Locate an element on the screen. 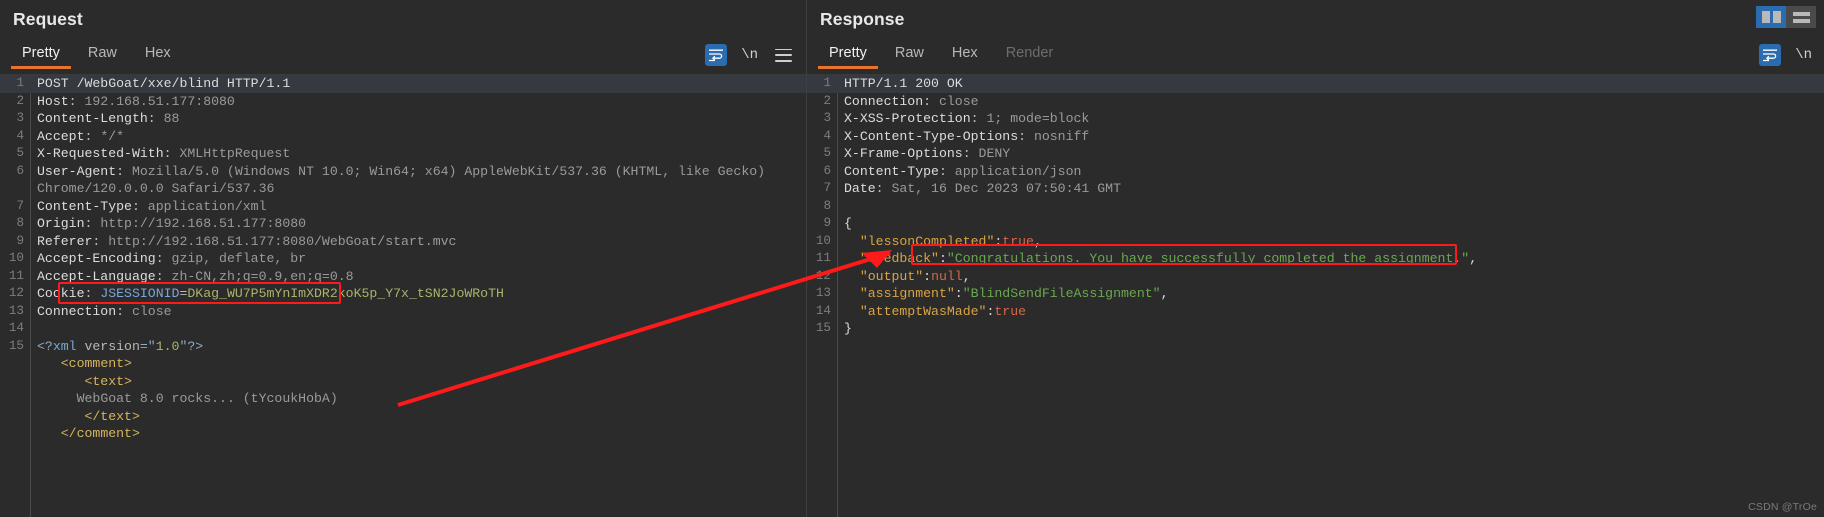 The width and height of the screenshot is (1824, 517). code-line: 1 POST /WebGoat/xxe/blind HTTP/1.1 is located at coordinates (403, 84).